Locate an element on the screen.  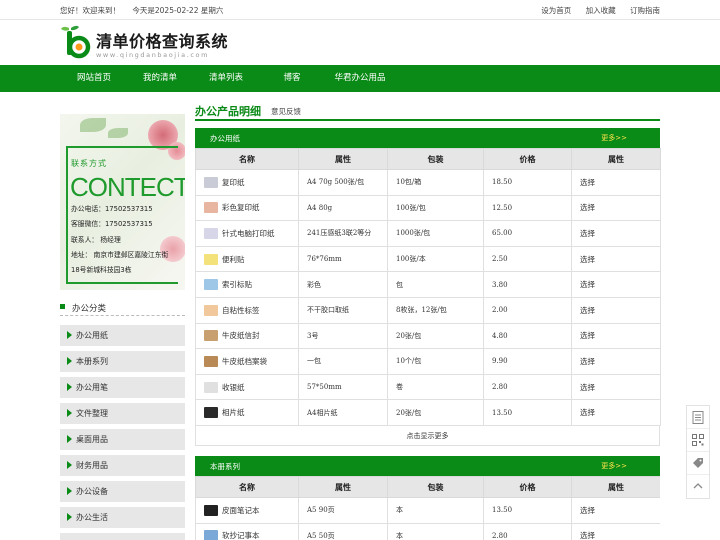
product-attr: A4 70g 500张/包 is located at coordinates (343, 182).